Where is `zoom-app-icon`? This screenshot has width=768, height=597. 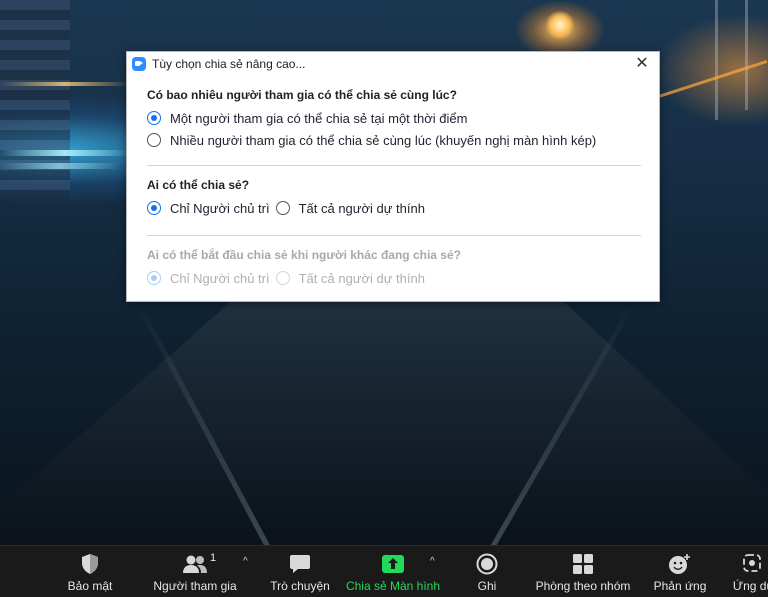 zoom-app-icon is located at coordinates (139, 64).